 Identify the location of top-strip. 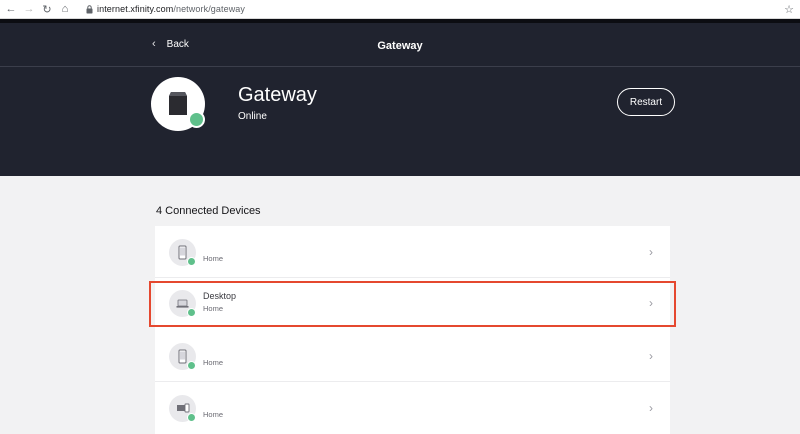
(400, 21).